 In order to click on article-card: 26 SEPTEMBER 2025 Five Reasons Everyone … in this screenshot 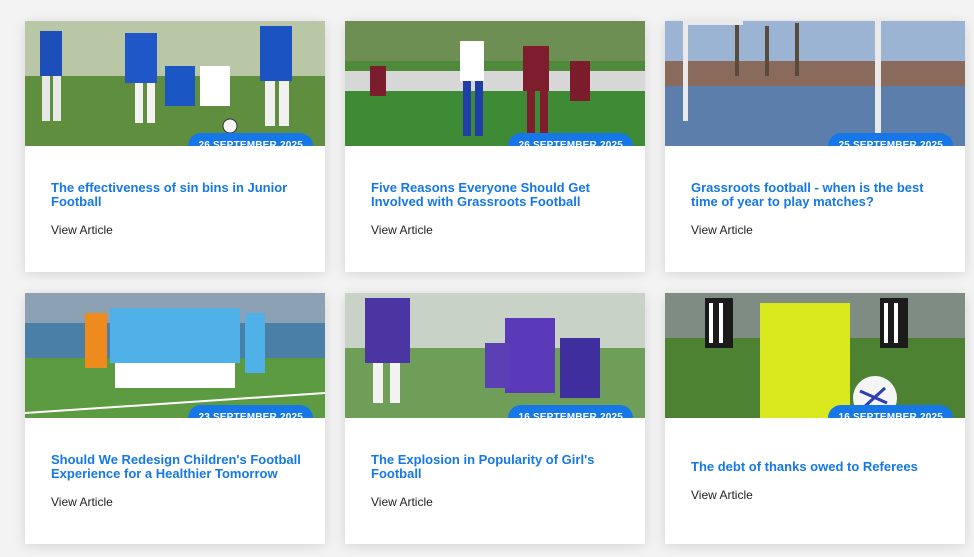, I will do `click(495, 146)`.